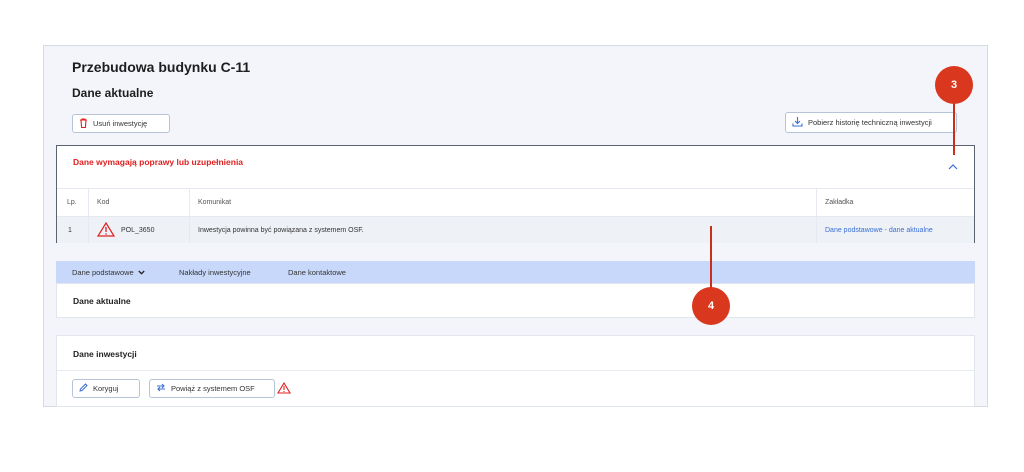 The height and width of the screenshot is (472, 1024). I want to click on edit-label: Koryguj, so click(106, 388).